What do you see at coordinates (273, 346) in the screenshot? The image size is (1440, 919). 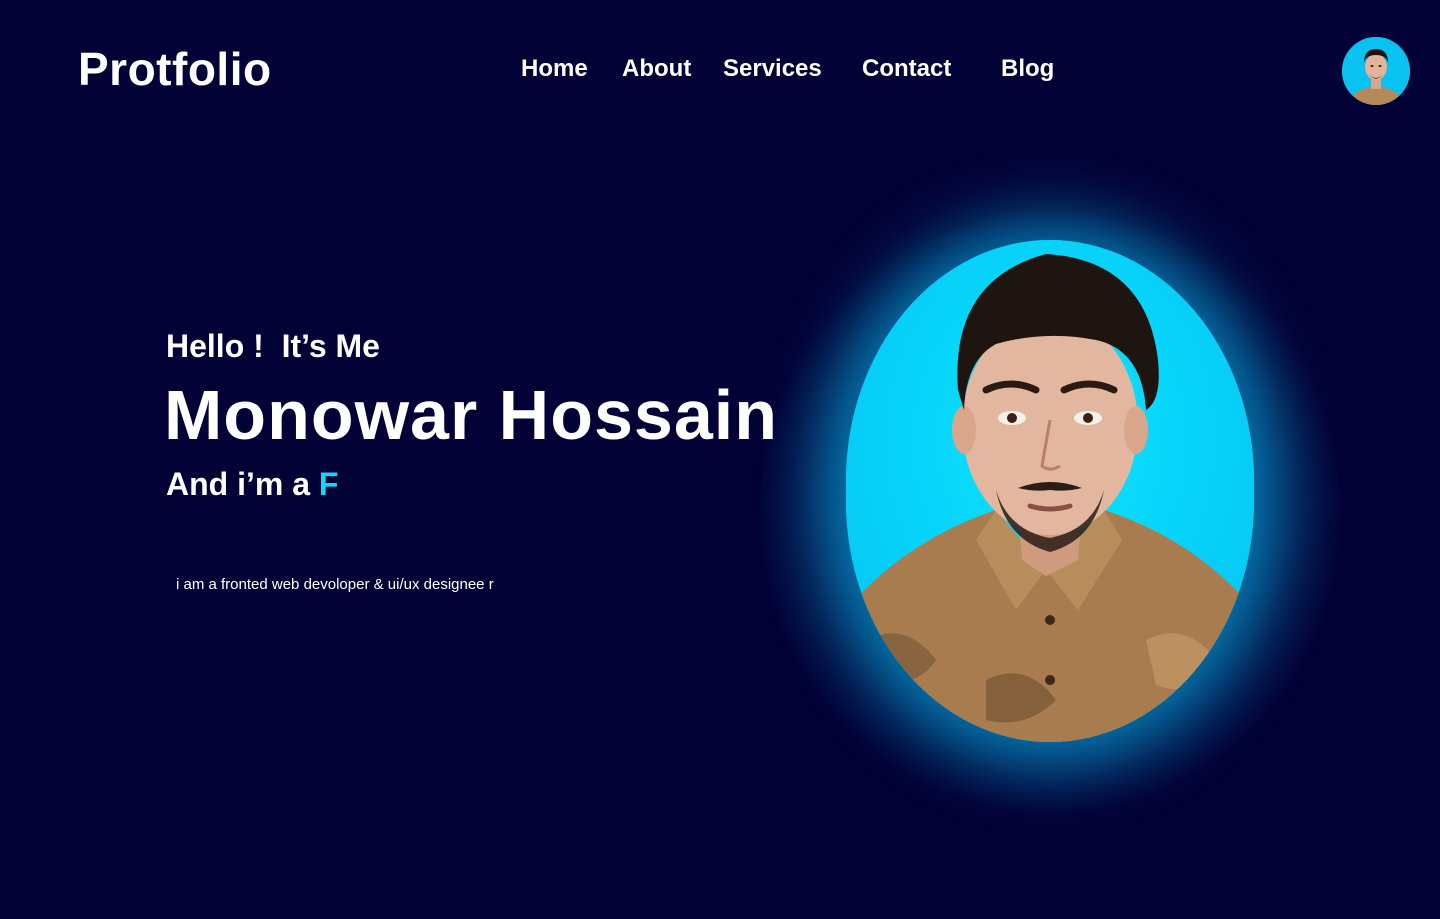 I see `hero-greeting: Hello ! It’s Me` at bounding box center [273, 346].